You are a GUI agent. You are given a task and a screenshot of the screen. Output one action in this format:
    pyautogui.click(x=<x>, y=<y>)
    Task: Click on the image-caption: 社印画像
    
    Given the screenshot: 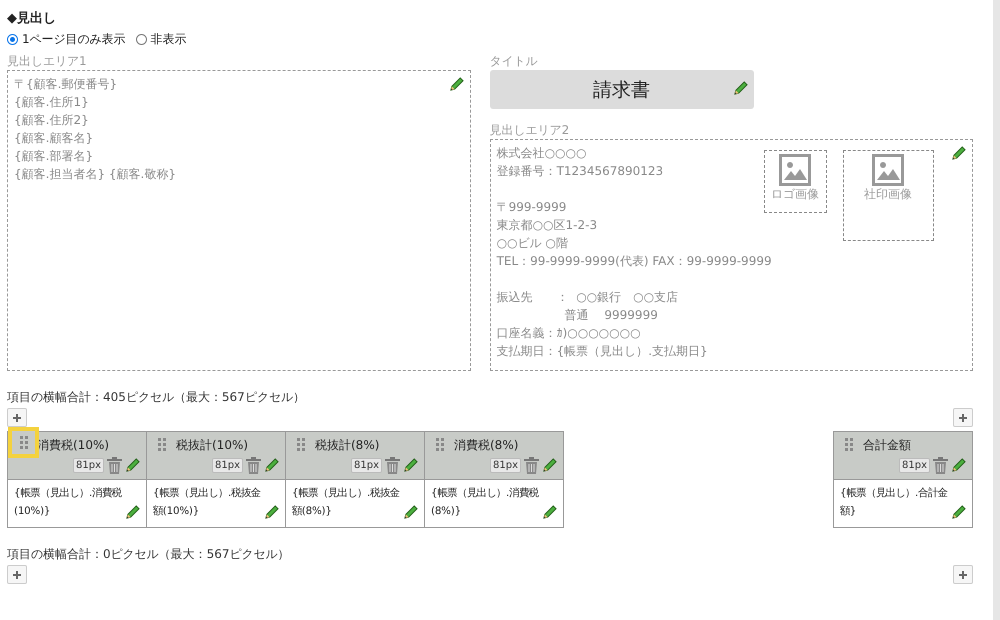 What is the action you would take?
    pyautogui.click(x=888, y=194)
    